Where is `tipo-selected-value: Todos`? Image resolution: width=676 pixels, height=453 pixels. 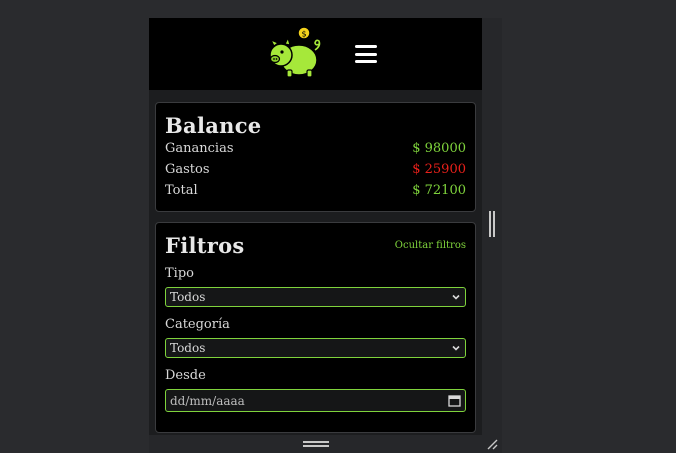 tipo-selected-value: Todos is located at coordinates (188, 297).